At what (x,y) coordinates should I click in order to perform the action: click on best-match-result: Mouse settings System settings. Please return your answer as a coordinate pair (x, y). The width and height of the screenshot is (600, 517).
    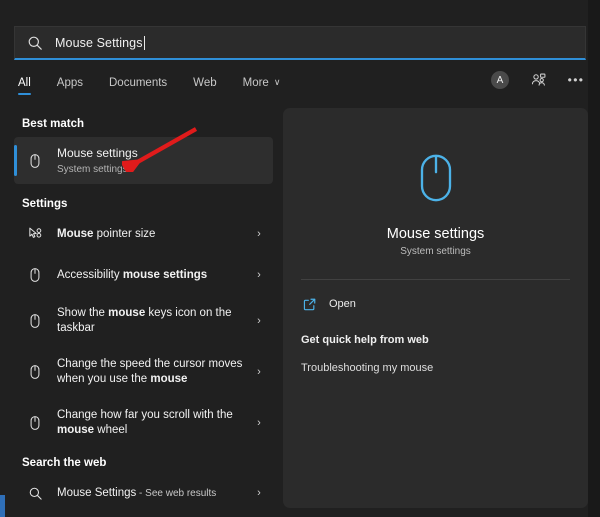
    Looking at the image, I should click on (143, 160).